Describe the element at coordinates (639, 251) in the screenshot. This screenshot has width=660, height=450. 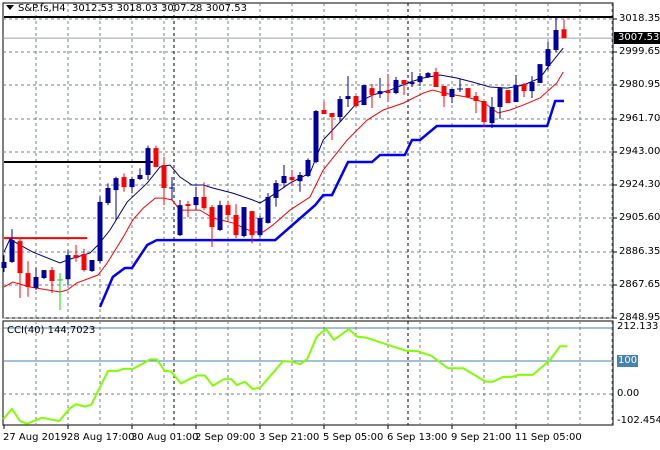
I see `price-label: 2886.35` at that location.